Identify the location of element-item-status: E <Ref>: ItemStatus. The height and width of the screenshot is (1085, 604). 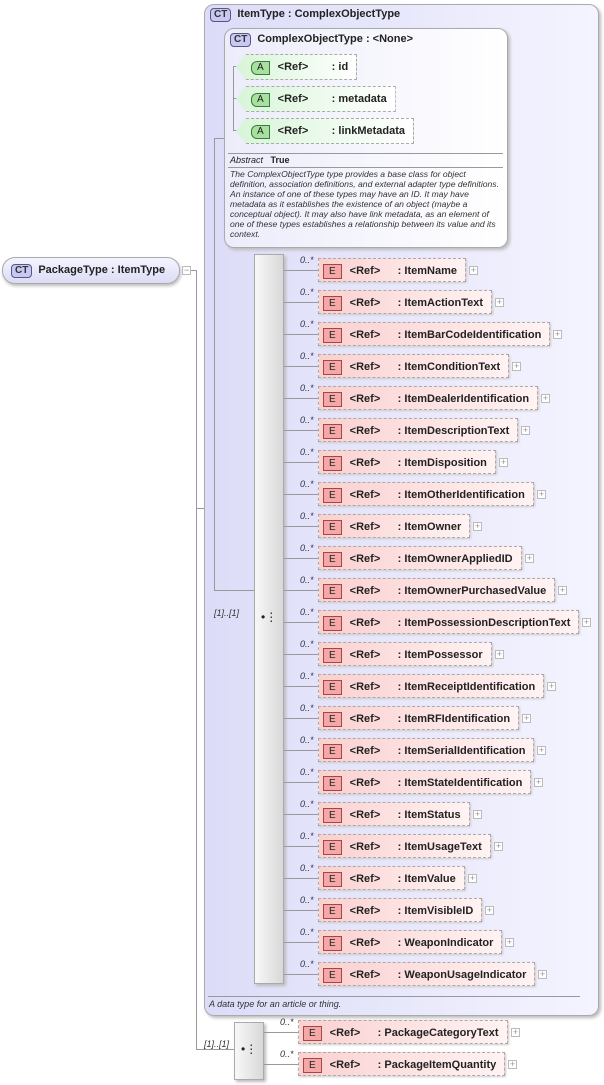
(394, 814).